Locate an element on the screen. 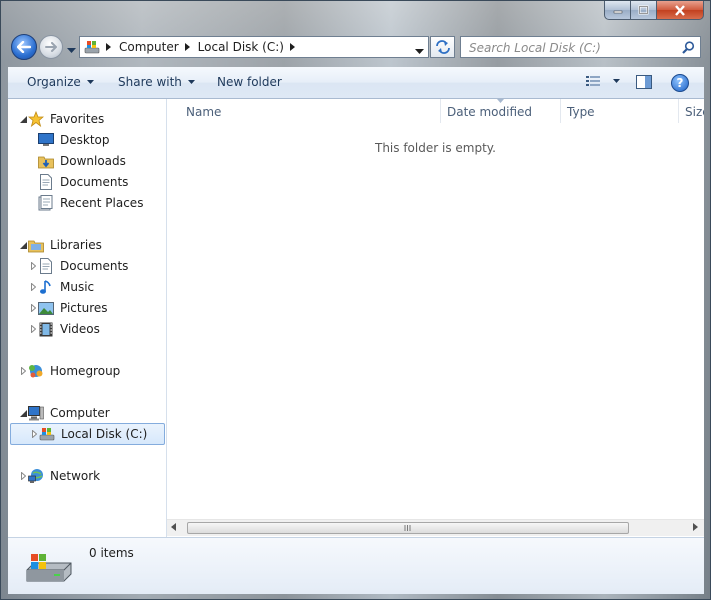  nav-music: Music is located at coordinates (61, 287).